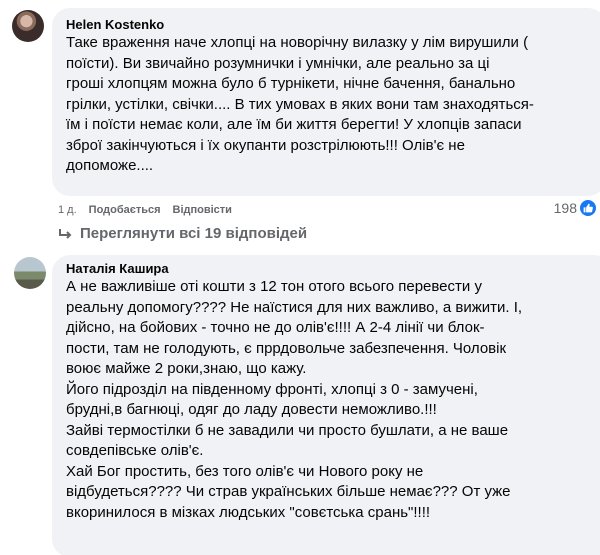 The height and width of the screenshot is (555, 600). Describe the element at coordinates (194, 233) in the screenshot. I see `view-replies-label: Переглянути всі 19 відповідей` at that location.